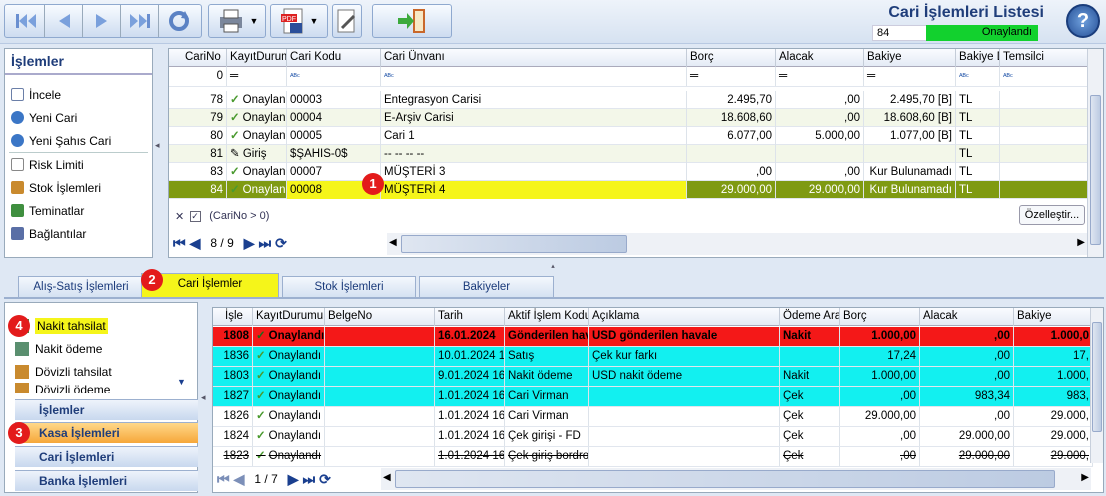 Image resolution: width=1106 pixels, height=496 pixels. Describe the element at coordinates (347, 21) in the screenshot. I see `report-settings-button` at that location.